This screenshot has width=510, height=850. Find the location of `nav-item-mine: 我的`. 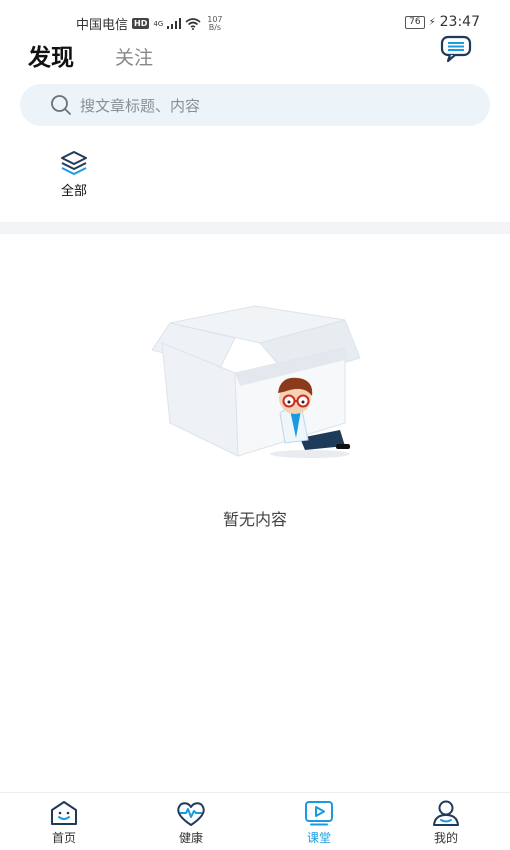

nav-item-mine: 我的 is located at coordinates (446, 822).